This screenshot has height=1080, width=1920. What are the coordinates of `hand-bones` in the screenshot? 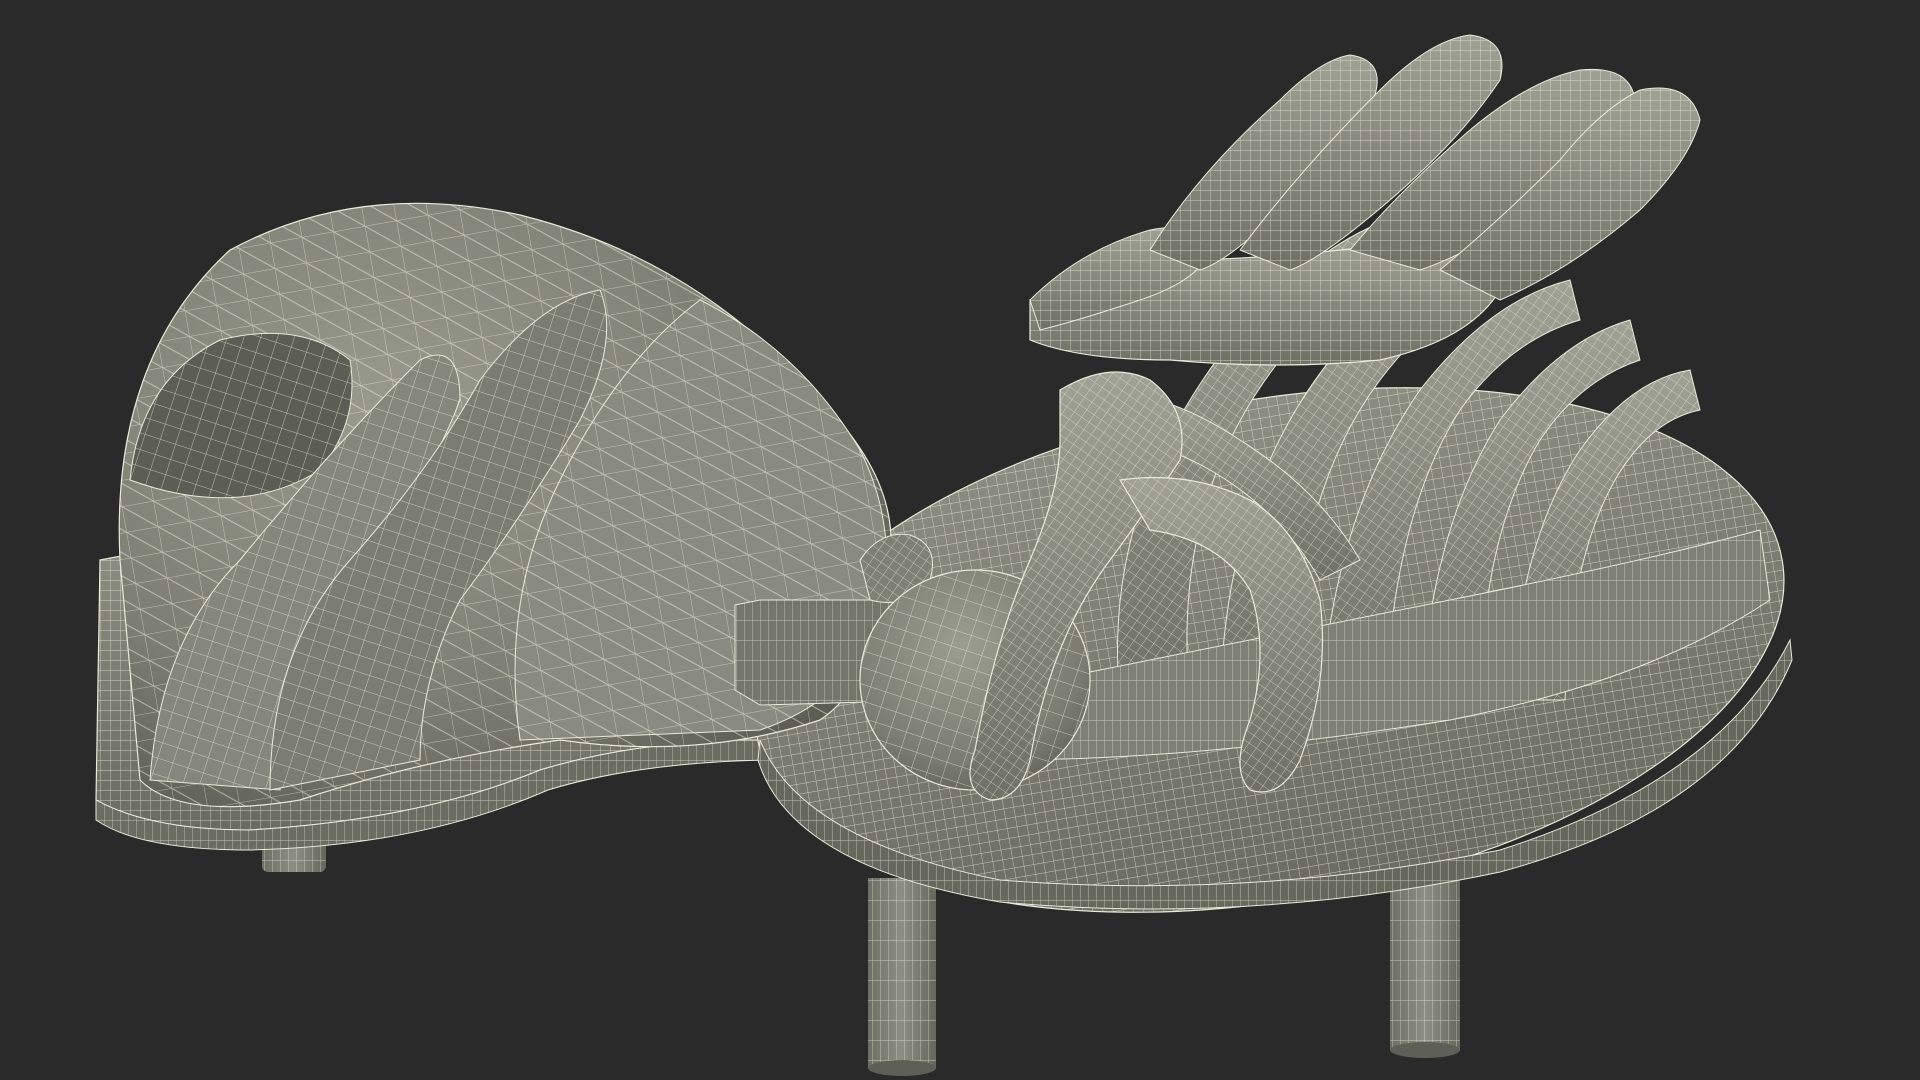 It's located at (1365, 200).